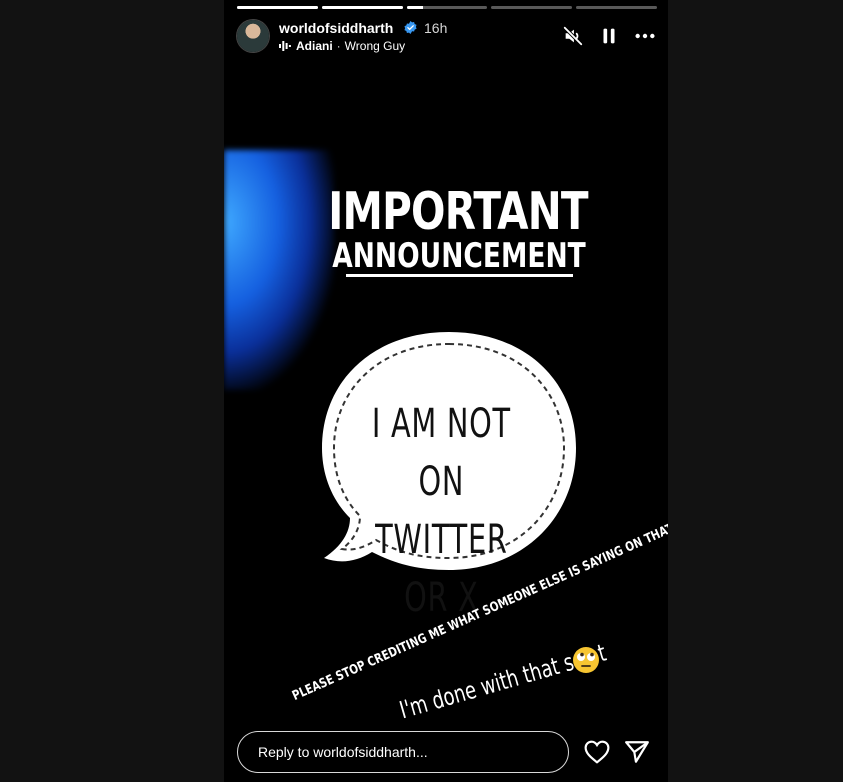 The height and width of the screenshot is (782, 843). What do you see at coordinates (253, 36) in the screenshot?
I see `avatar` at bounding box center [253, 36].